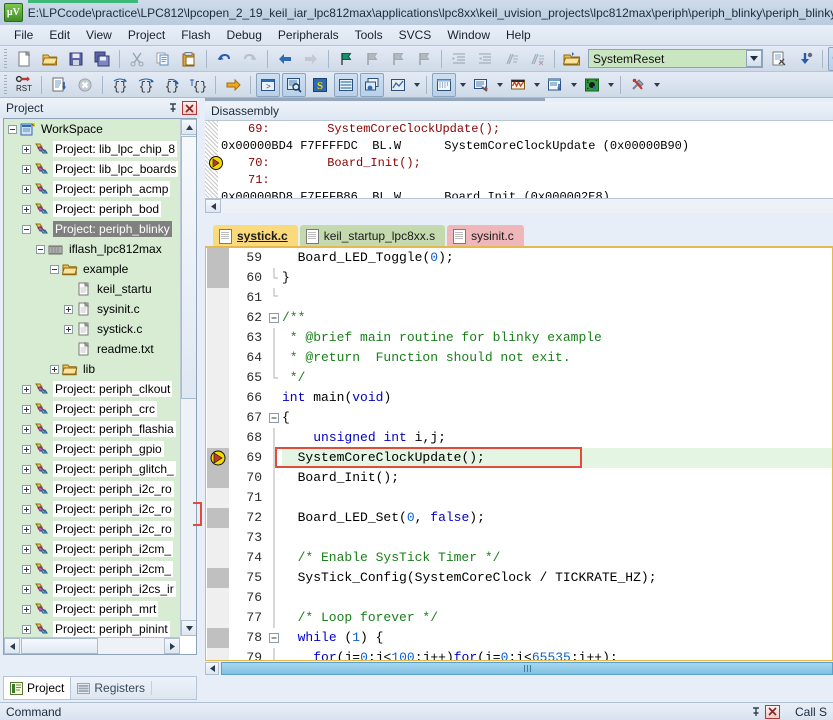 Image resolution: width=833 pixels, height=720 pixels. What do you see at coordinates (198, 85) in the screenshot?
I see `run-to-cursor-icon: {}` at bounding box center [198, 85].